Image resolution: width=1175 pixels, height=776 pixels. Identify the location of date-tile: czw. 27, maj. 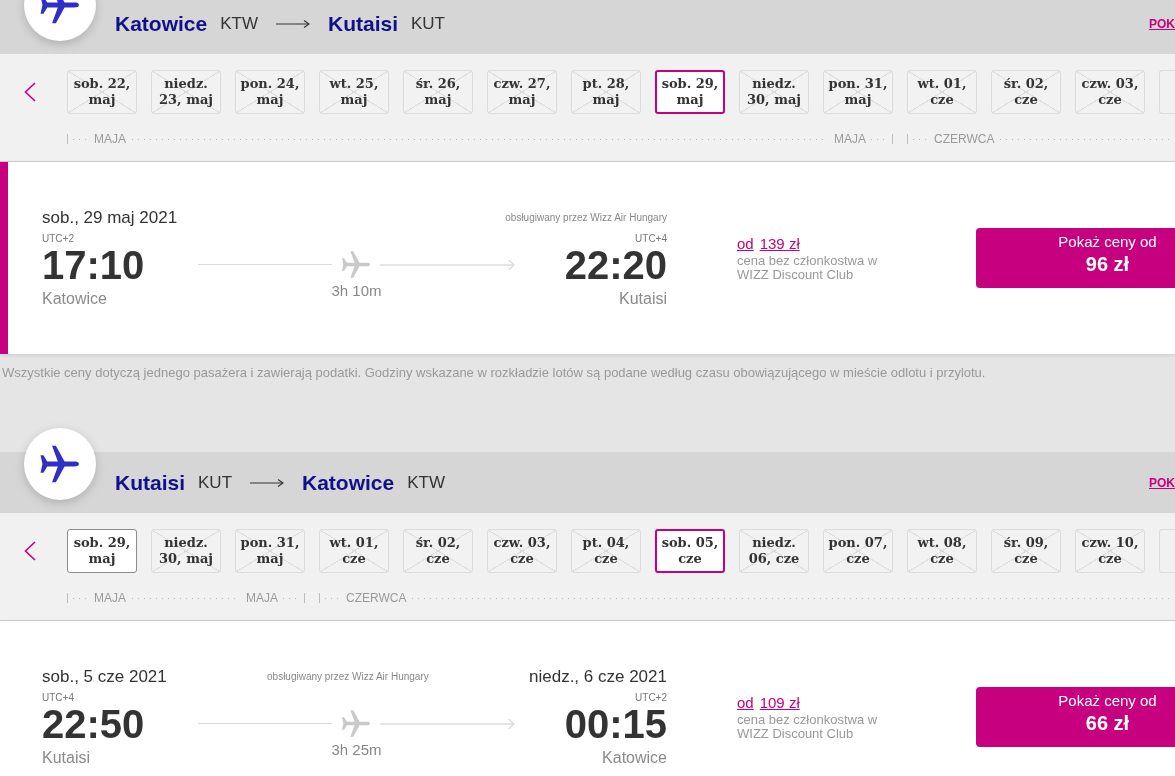
(522, 92).